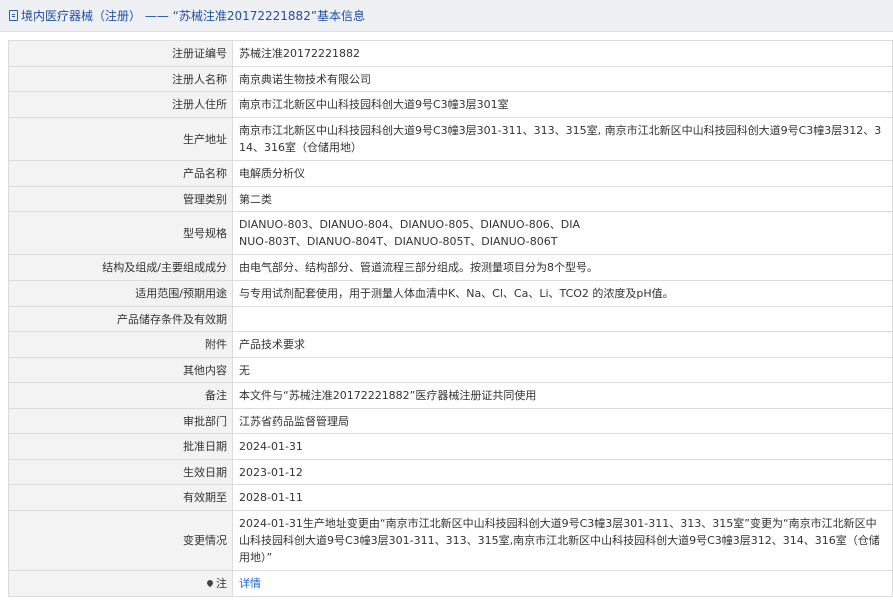 This screenshot has width=893, height=605. Describe the element at coordinates (120, 53) in the screenshot. I see `row-label: 注册证编号` at that location.